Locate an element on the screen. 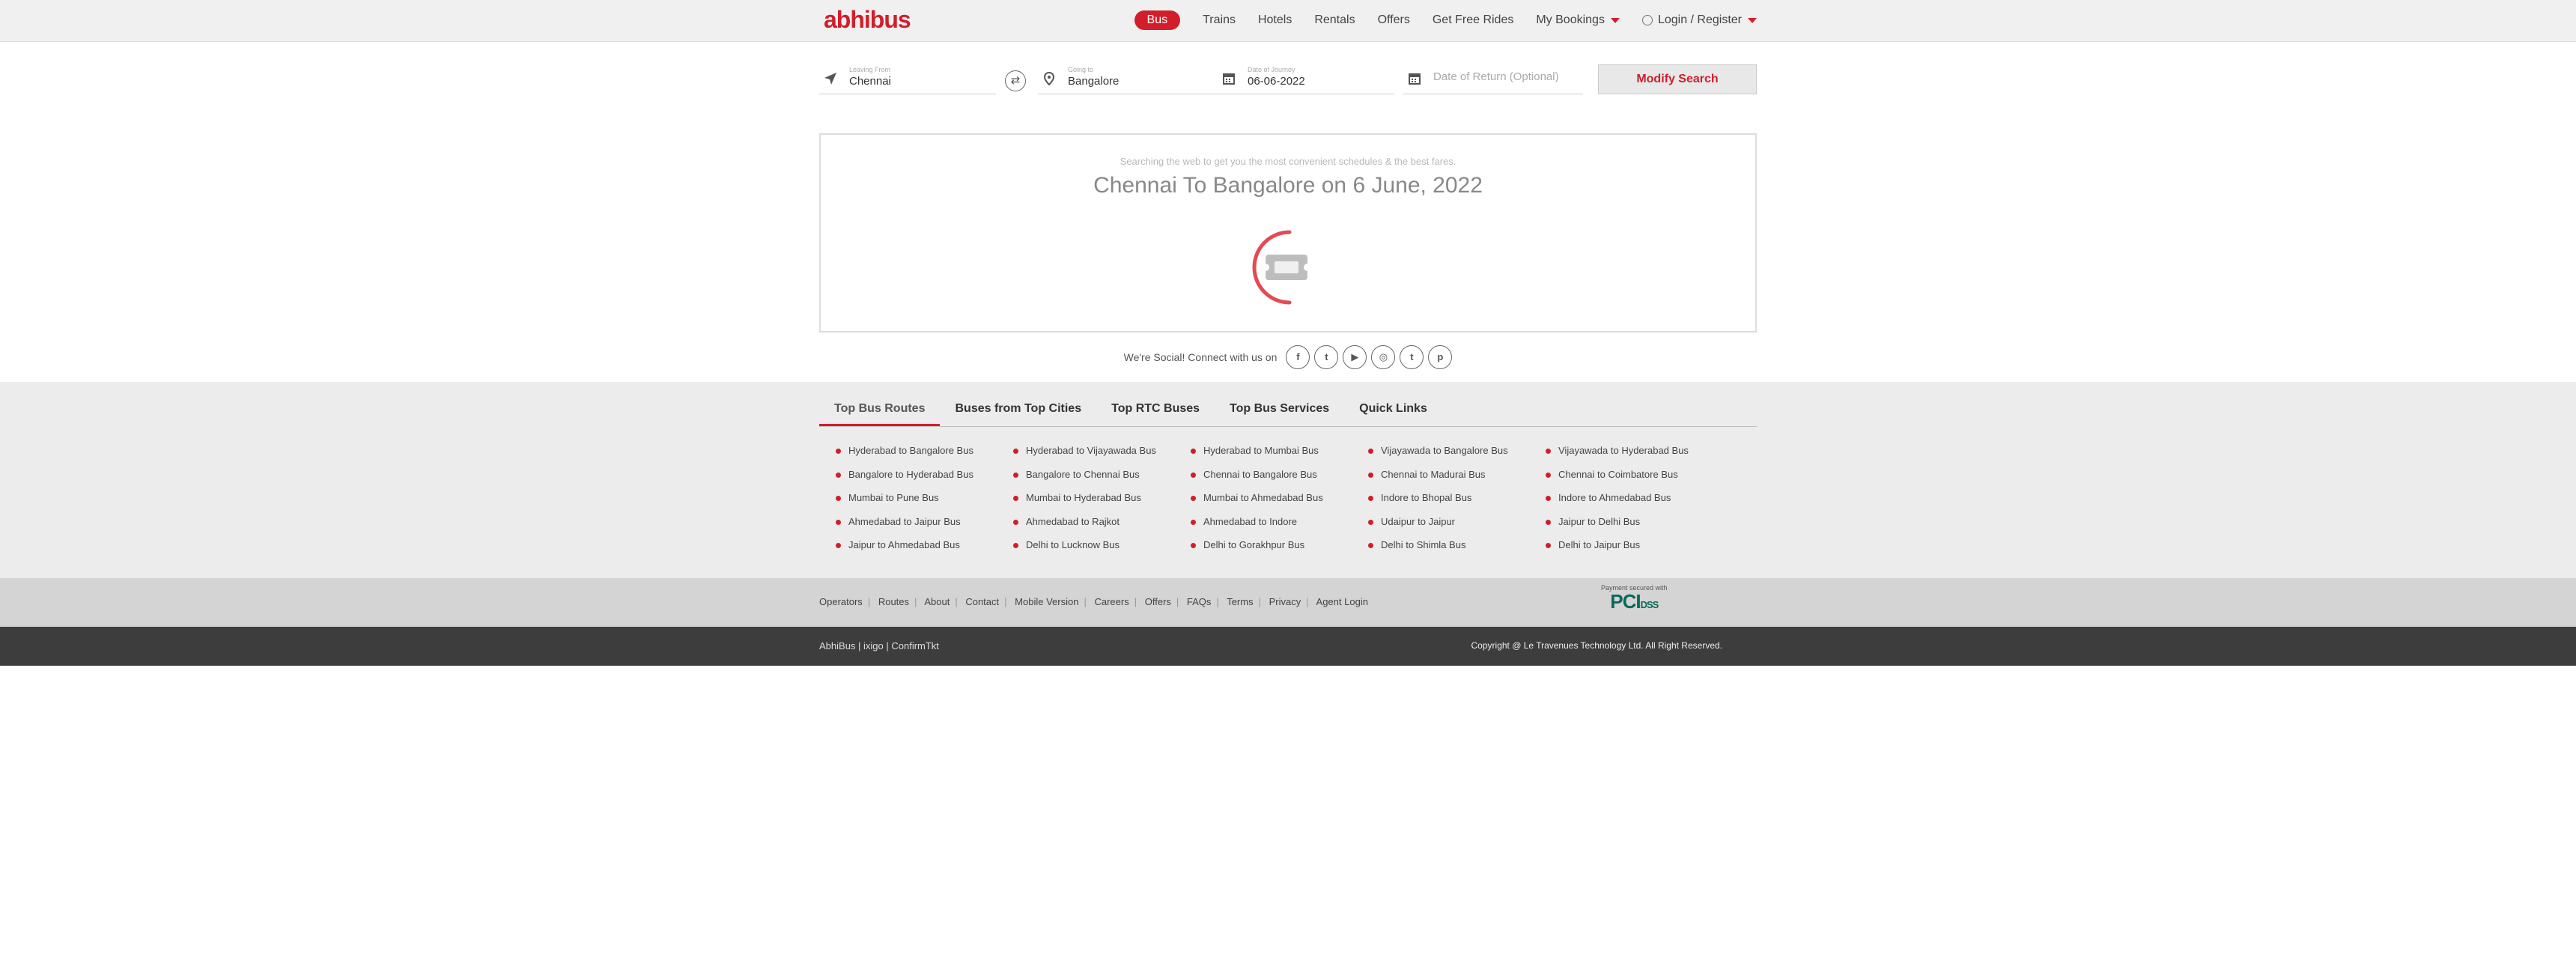 This screenshot has height=969, width=2576. route-link: Mumbai to Pune Bus is located at coordinates (924, 498).